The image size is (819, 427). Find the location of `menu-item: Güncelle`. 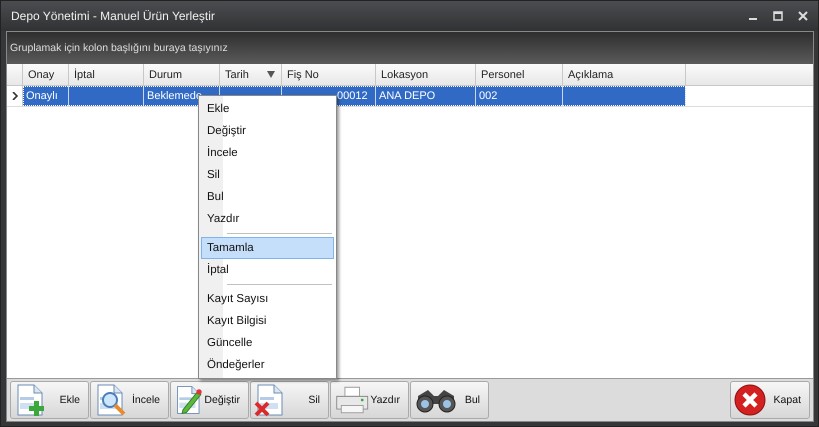

menu-item: Güncelle is located at coordinates (267, 343).